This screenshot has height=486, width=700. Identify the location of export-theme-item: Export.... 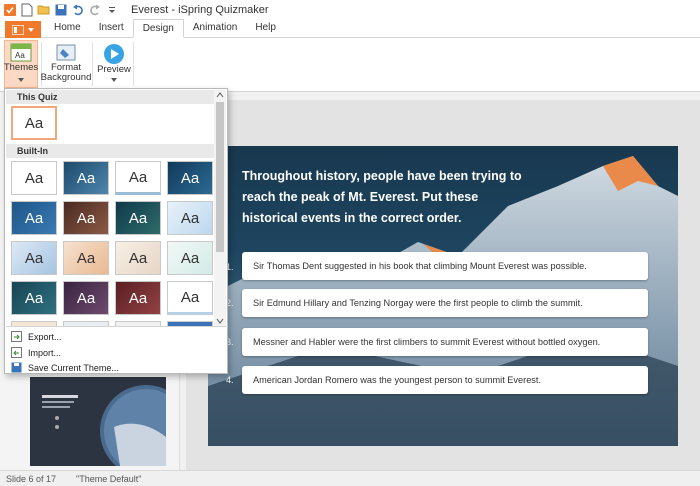
(36, 336).